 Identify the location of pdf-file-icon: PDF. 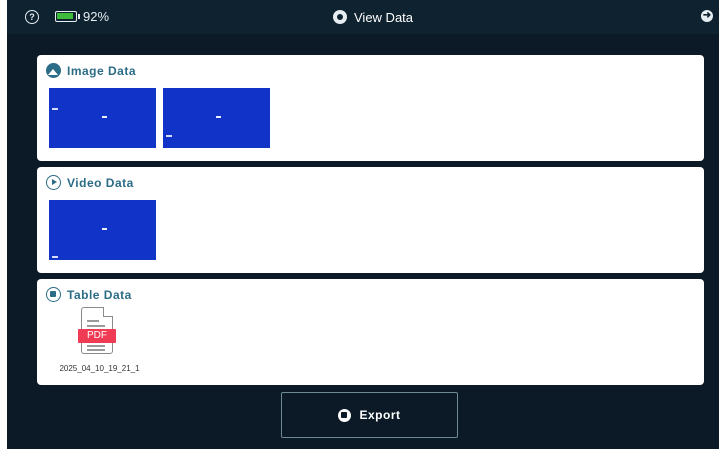
(97, 331).